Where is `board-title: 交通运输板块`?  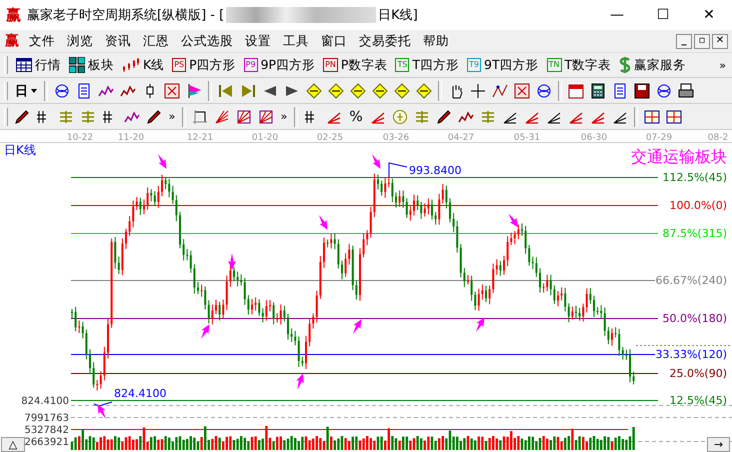
board-title: 交通运输板块 is located at coordinates (679, 156).